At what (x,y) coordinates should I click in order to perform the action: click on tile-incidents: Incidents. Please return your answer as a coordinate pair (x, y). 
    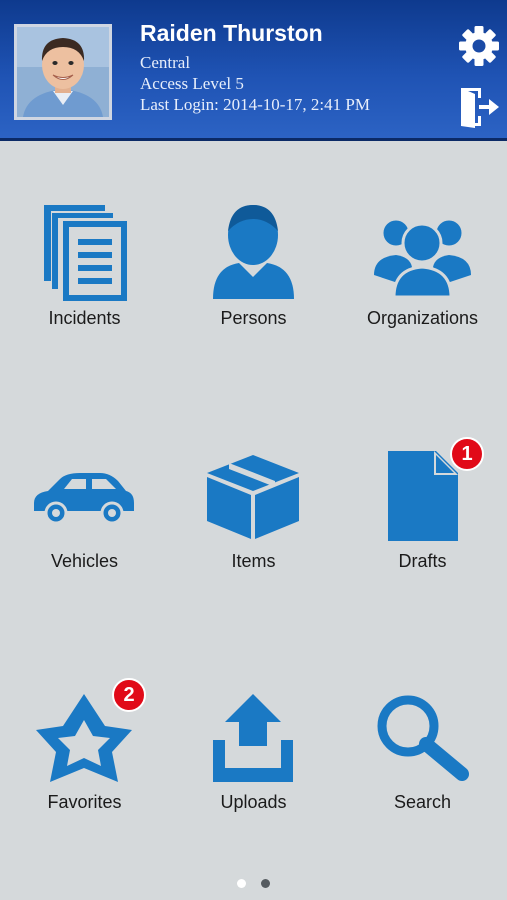
    Looking at the image, I should click on (84, 270).